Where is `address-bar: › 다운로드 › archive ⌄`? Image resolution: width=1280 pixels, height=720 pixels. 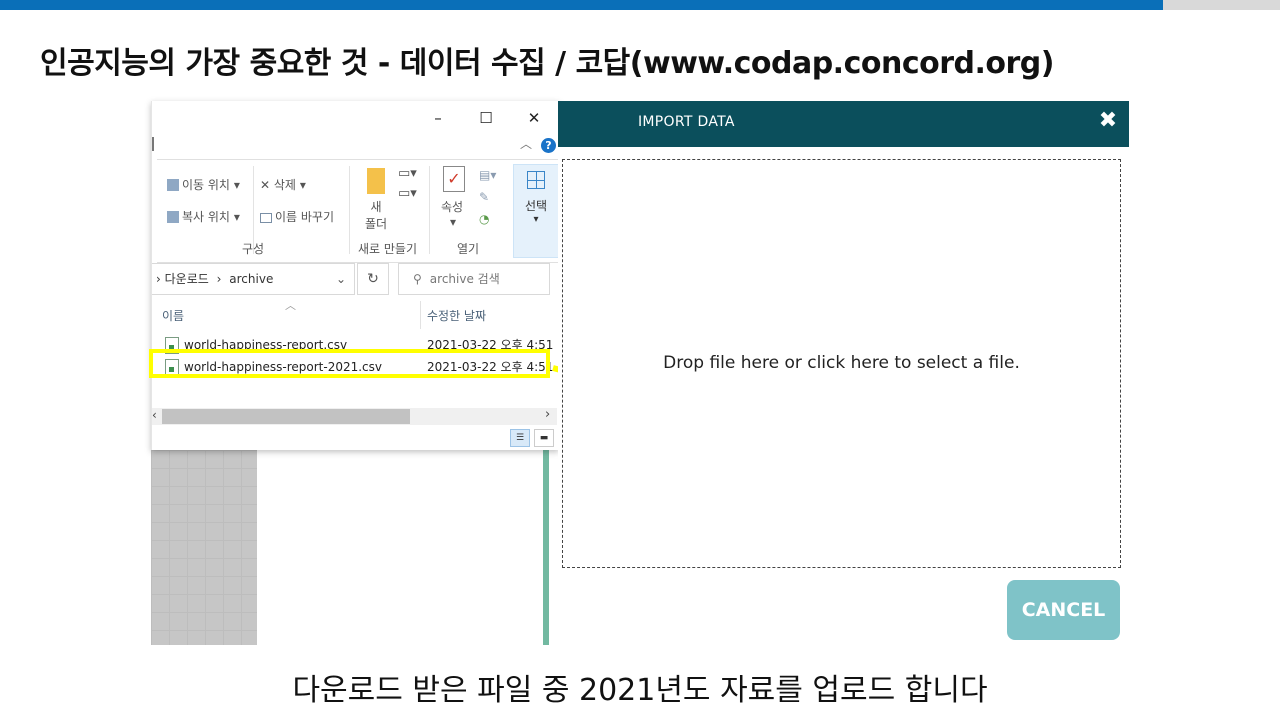 address-bar: › 다운로드 › archive ⌄ is located at coordinates (253, 279).